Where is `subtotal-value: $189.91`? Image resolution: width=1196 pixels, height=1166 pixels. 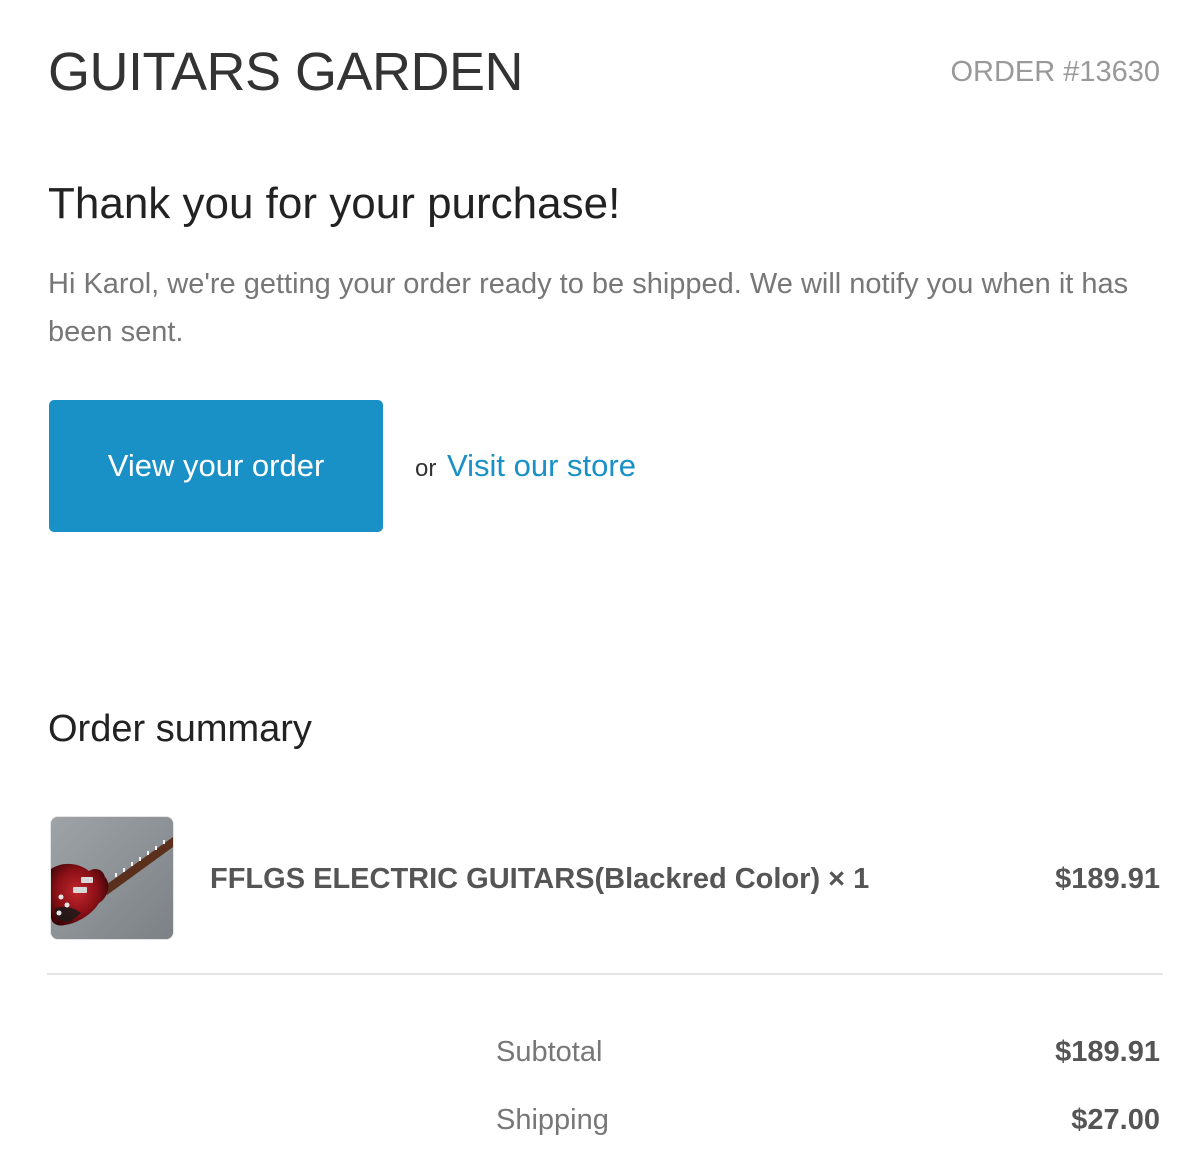
subtotal-value: $189.91 is located at coordinates (1107, 1052).